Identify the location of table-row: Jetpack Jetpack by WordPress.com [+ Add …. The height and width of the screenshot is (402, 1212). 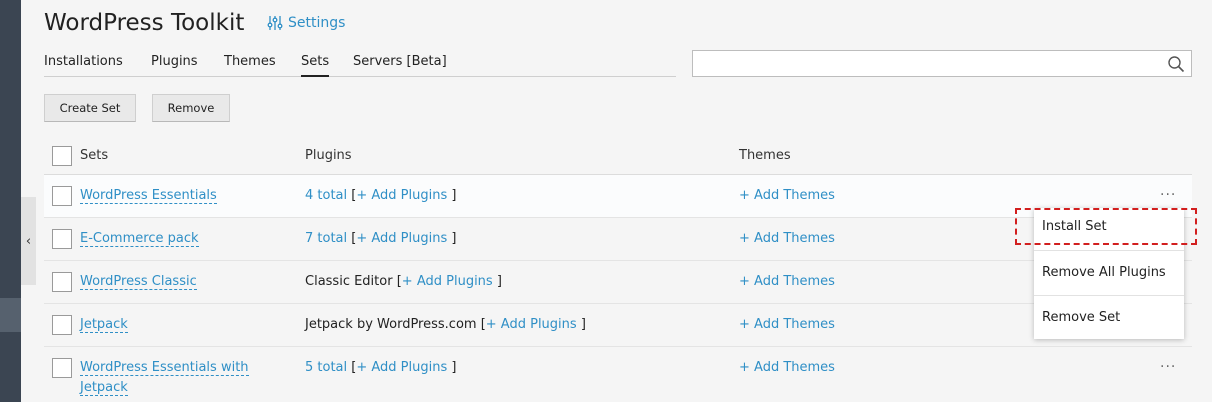
(618, 325).